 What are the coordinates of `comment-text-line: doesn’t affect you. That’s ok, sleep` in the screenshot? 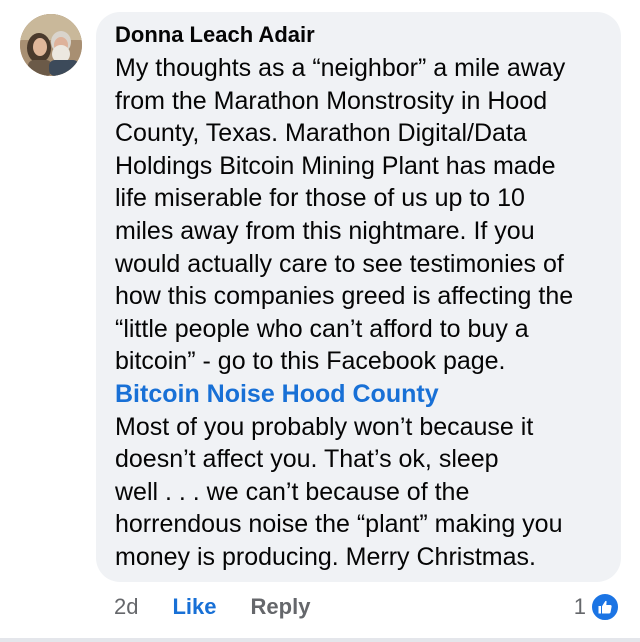 It's located at (307, 459).